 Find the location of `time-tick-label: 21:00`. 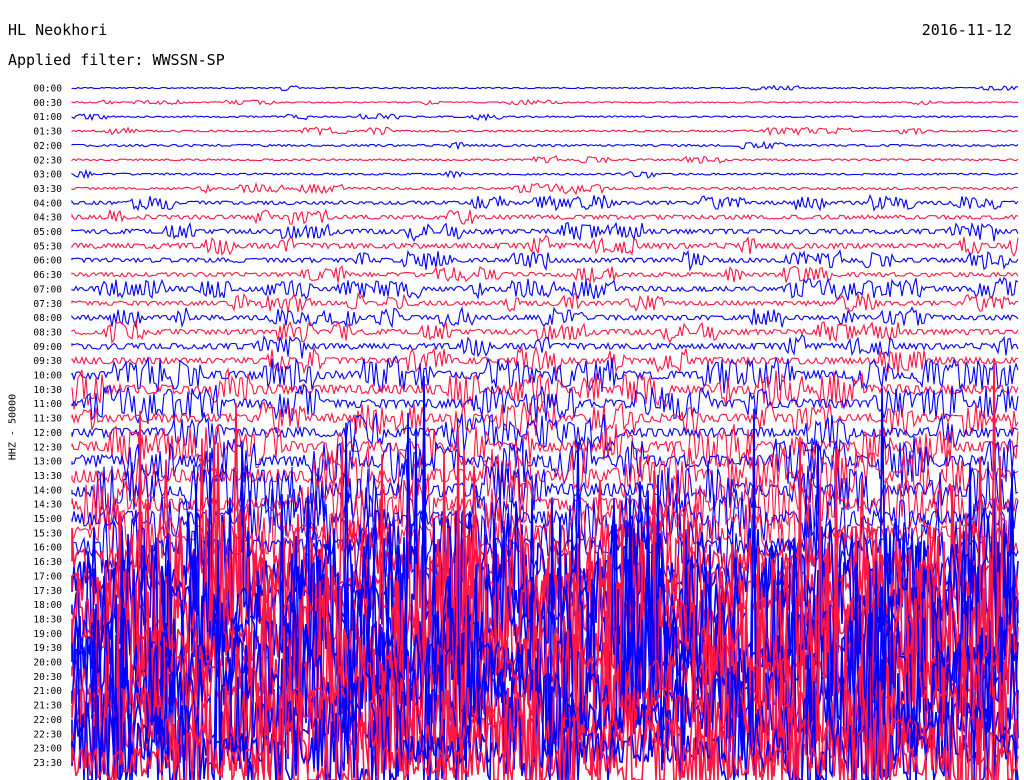

time-tick-label: 21:00 is located at coordinates (47, 691).